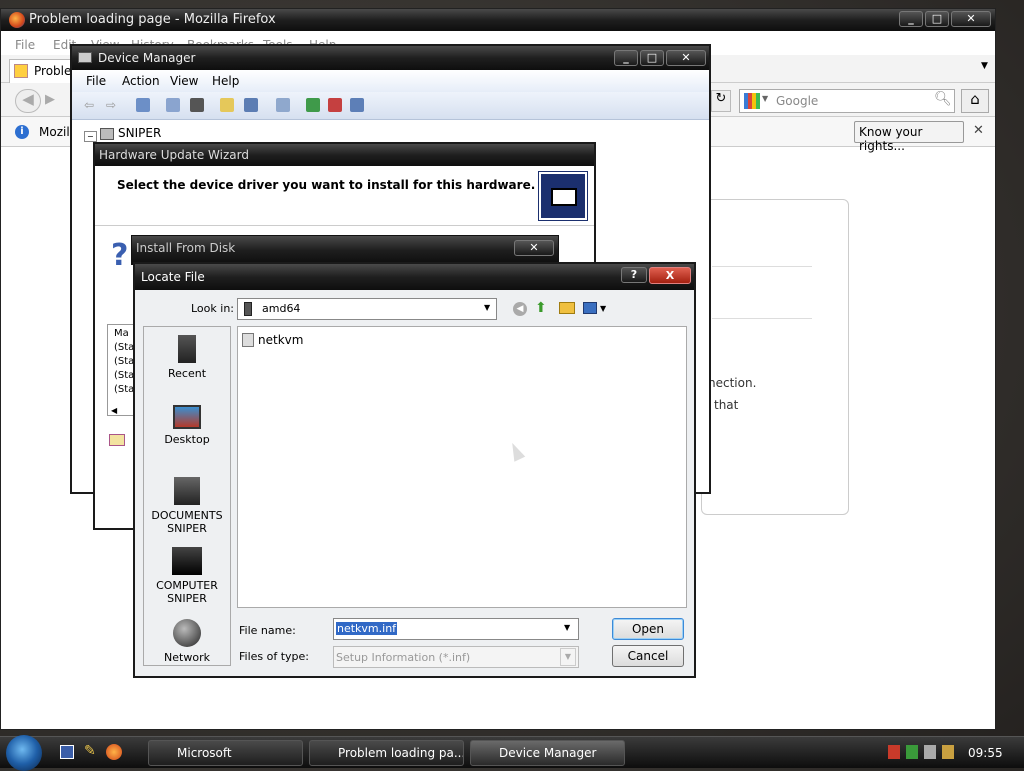  What do you see at coordinates (313, 105) in the screenshot?
I see `update-driver-icon` at bounding box center [313, 105].